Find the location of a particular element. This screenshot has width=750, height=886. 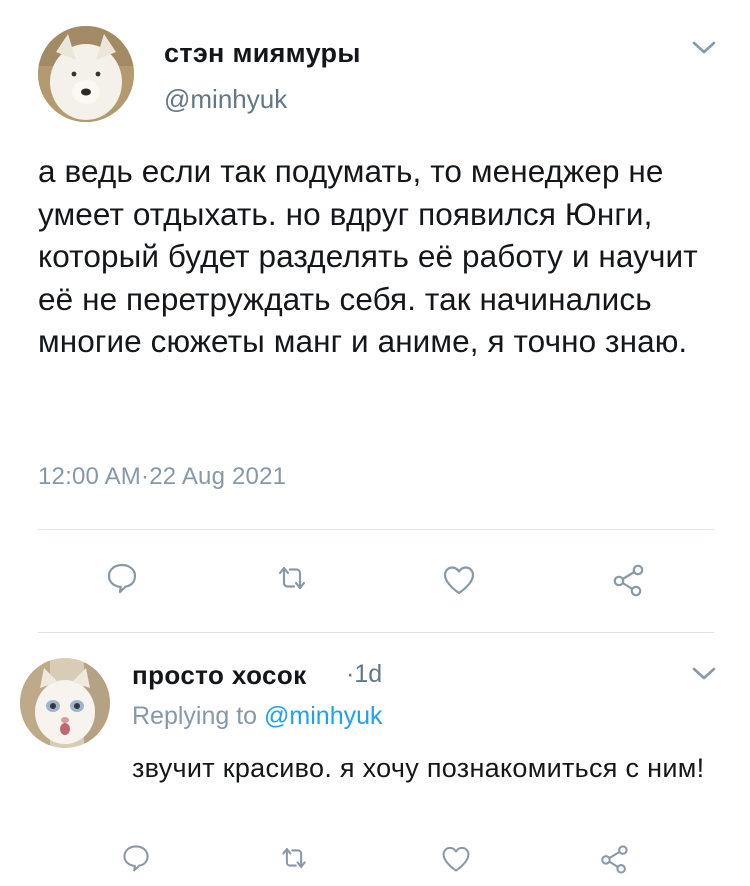

cat-avatar-image is located at coordinates (65, 703).